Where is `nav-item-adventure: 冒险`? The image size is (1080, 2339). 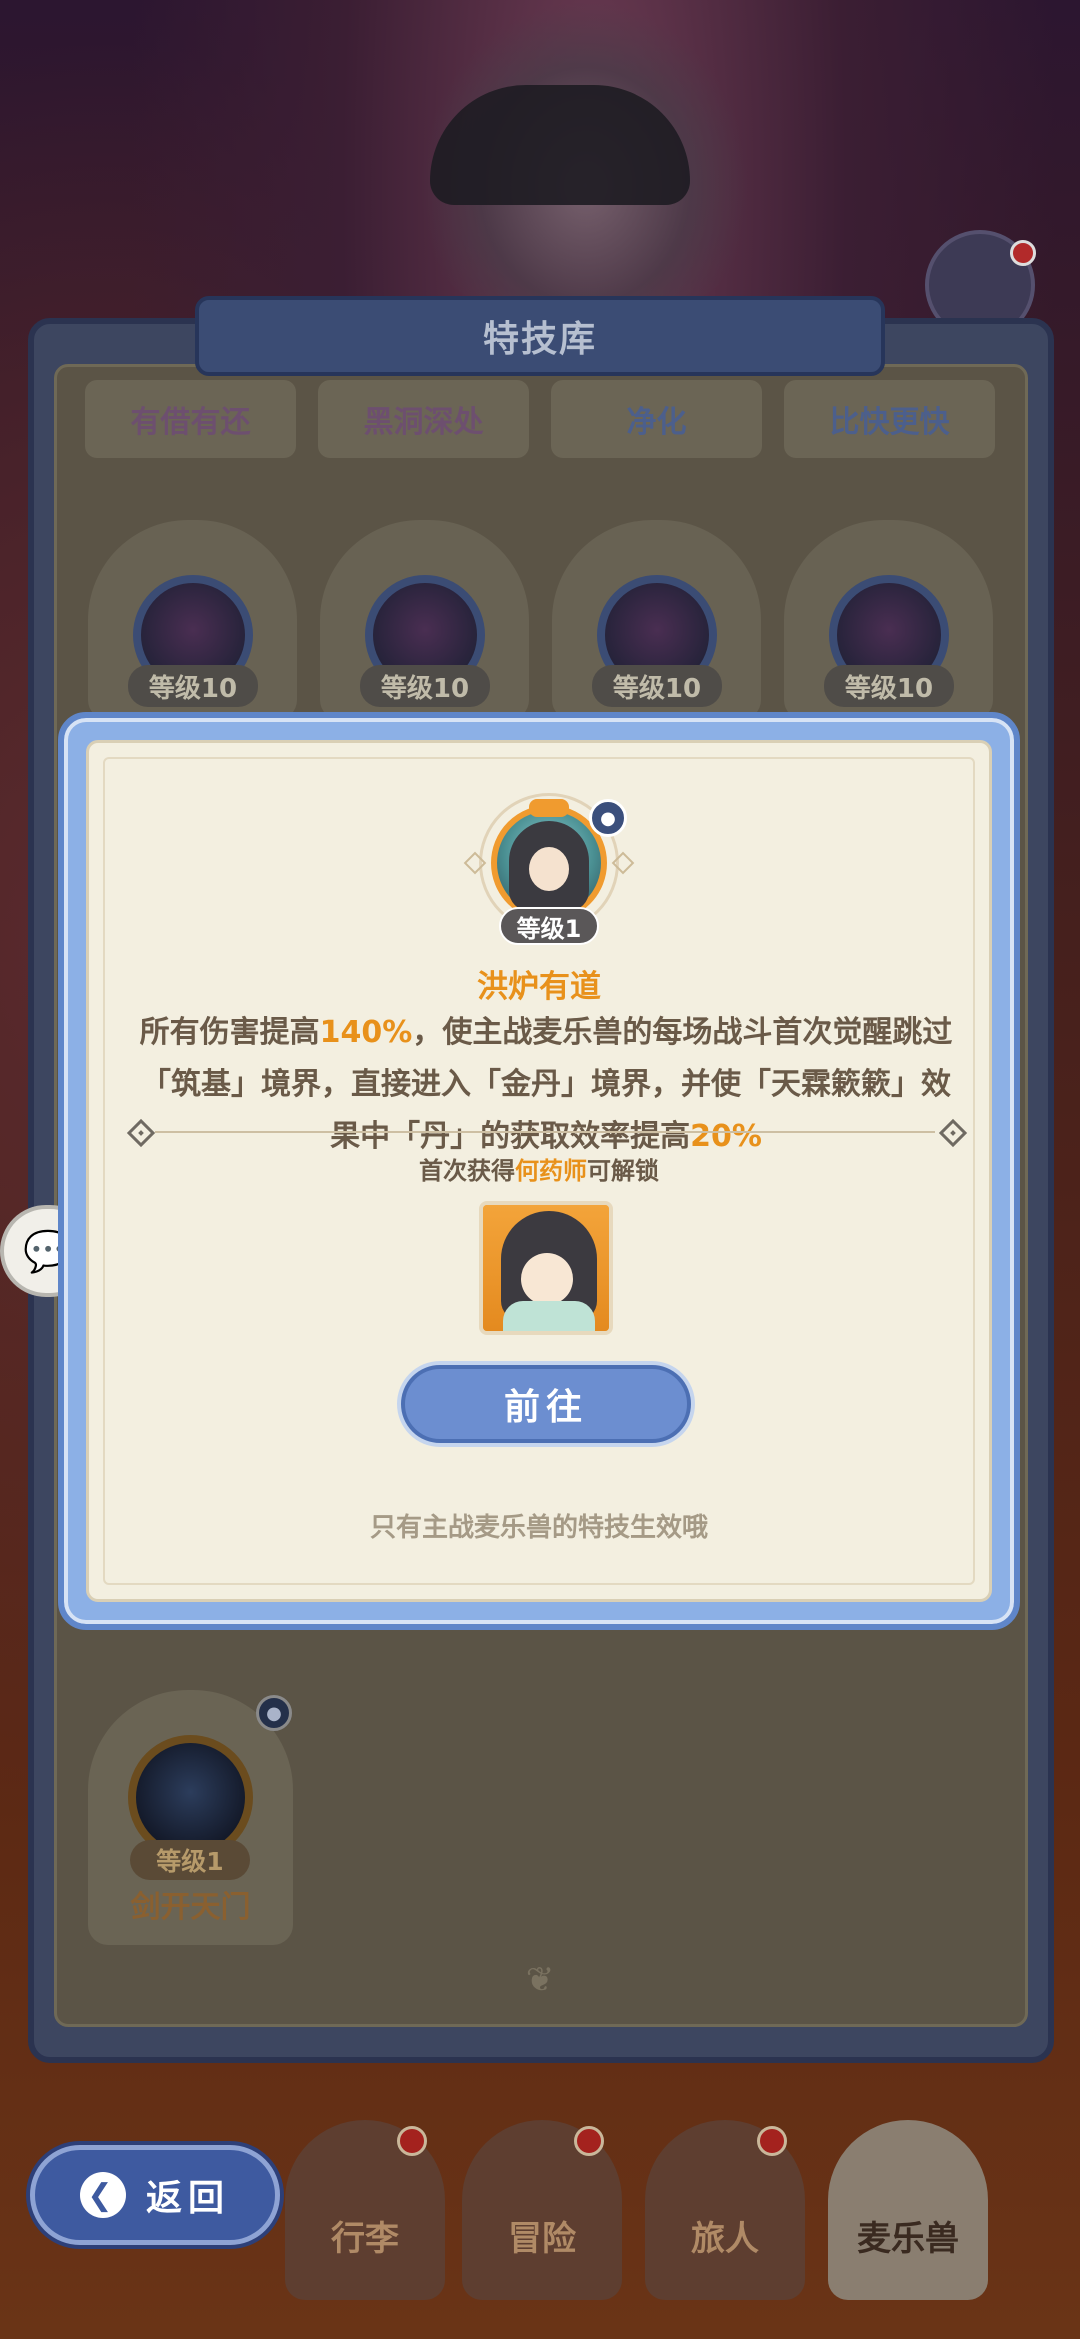
nav-item-adventure: 冒险 is located at coordinates (542, 2210).